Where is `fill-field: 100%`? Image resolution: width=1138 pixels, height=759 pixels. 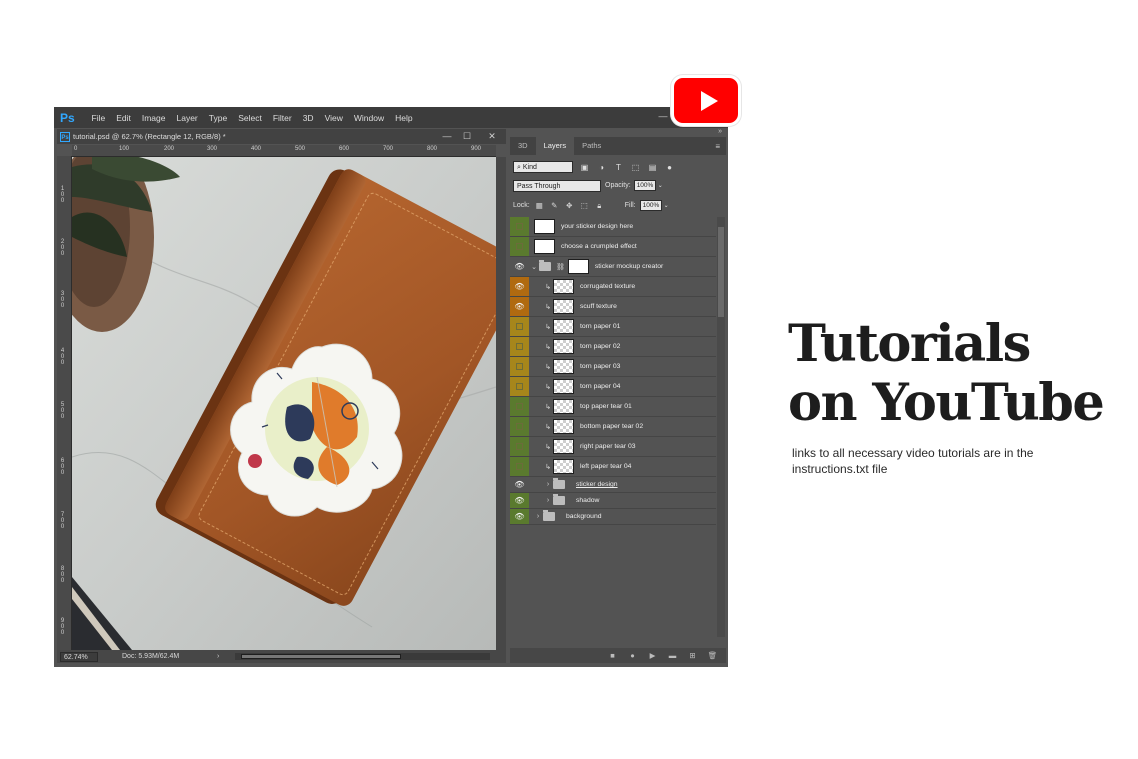 fill-field: 100% is located at coordinates (650, 205).